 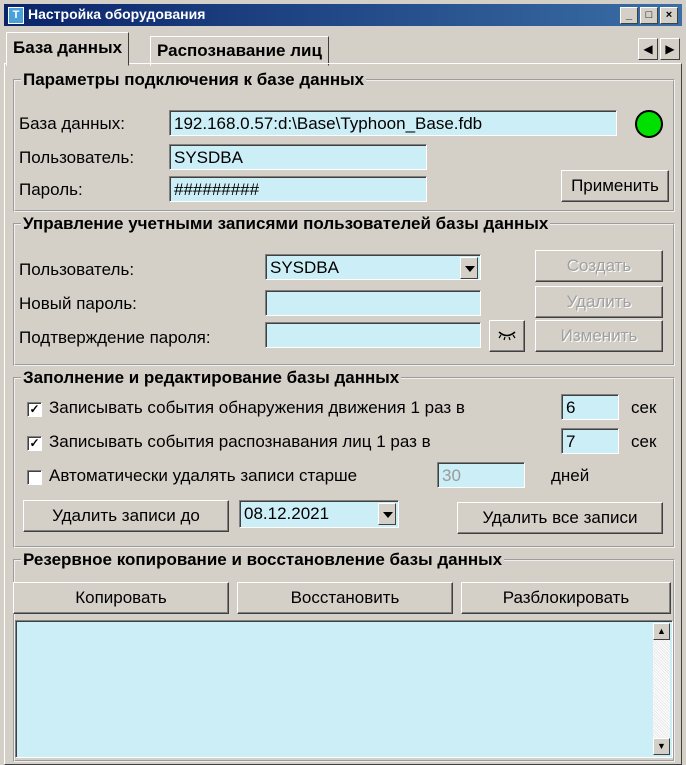 What do you see at coordinates (649, 124) in the screenshot?
I see `connection-status-indicator` at bounding box center [649, 124].